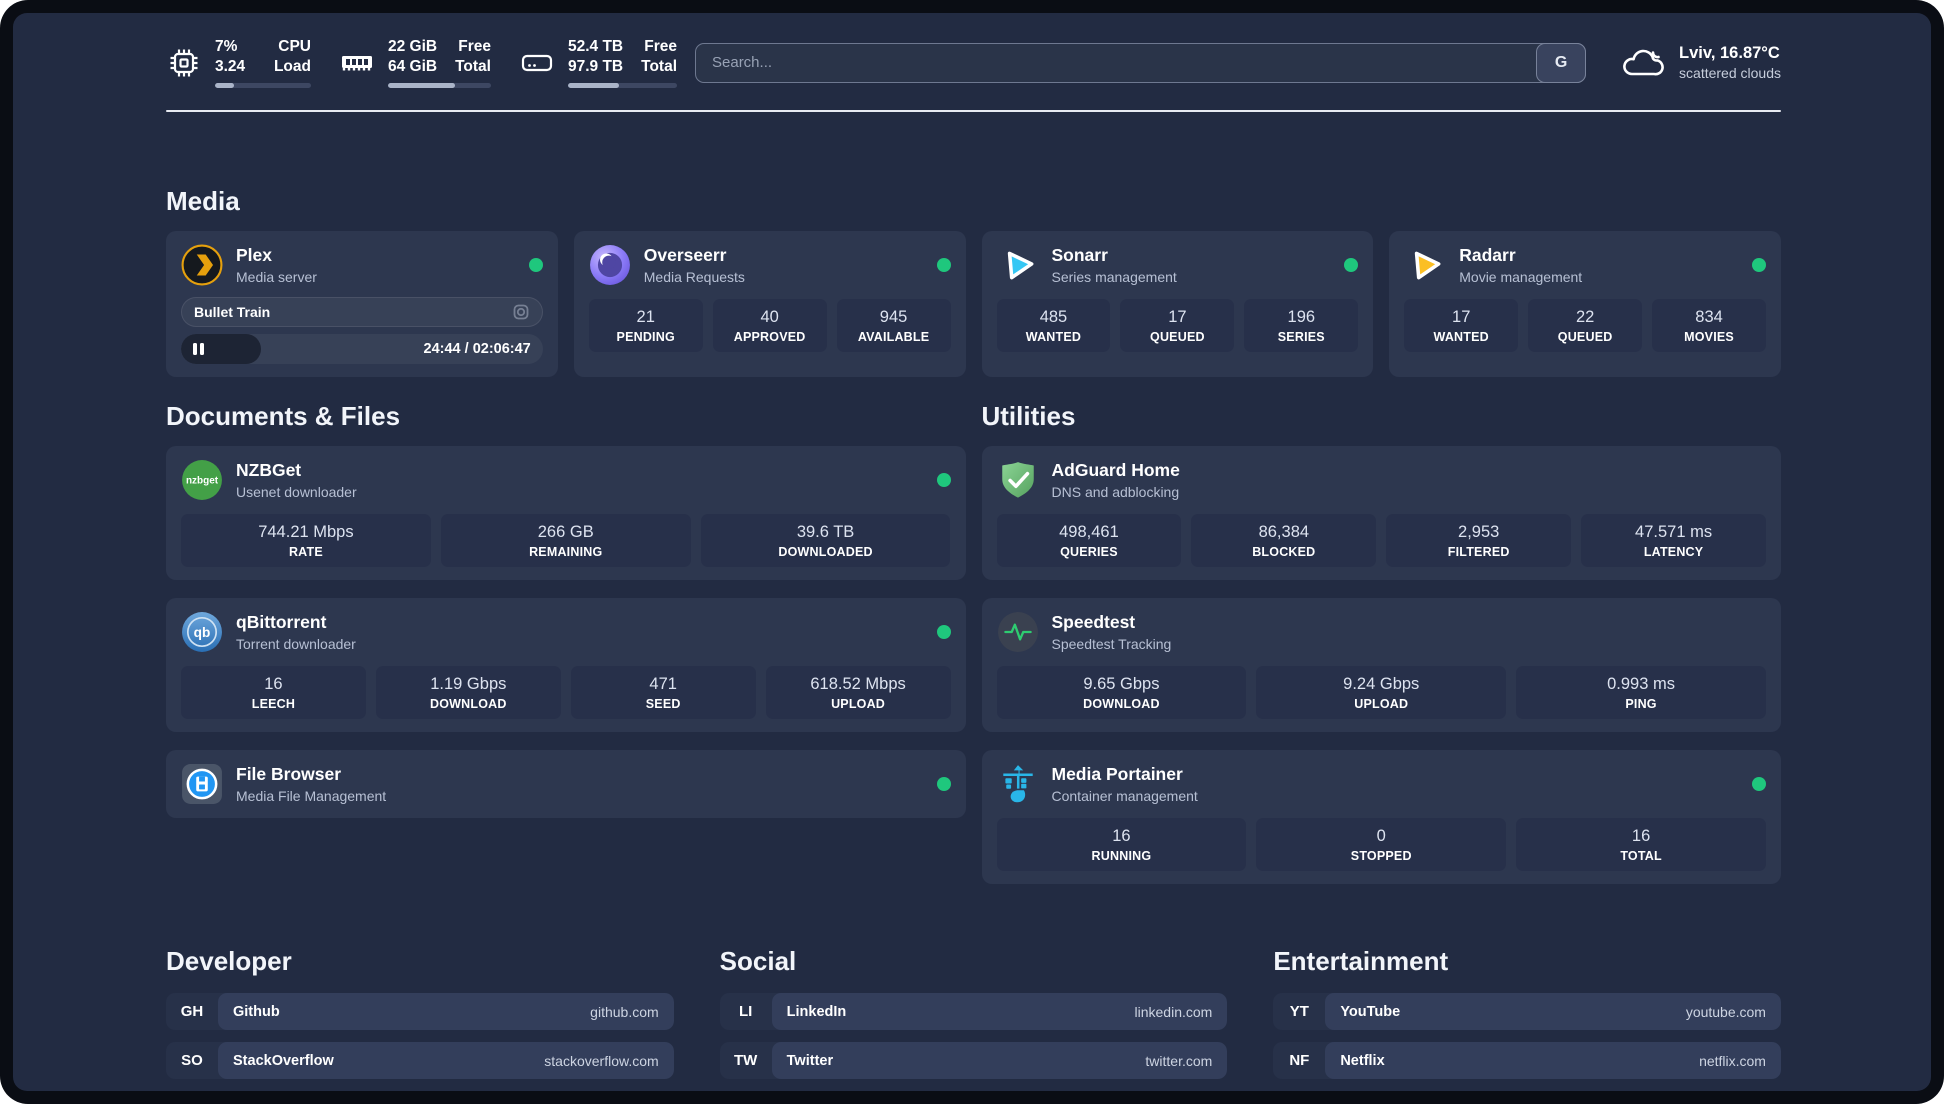 This screenshot has height=1104, width=1944. I want to click on sonarr-icon, so click(1018, 265).